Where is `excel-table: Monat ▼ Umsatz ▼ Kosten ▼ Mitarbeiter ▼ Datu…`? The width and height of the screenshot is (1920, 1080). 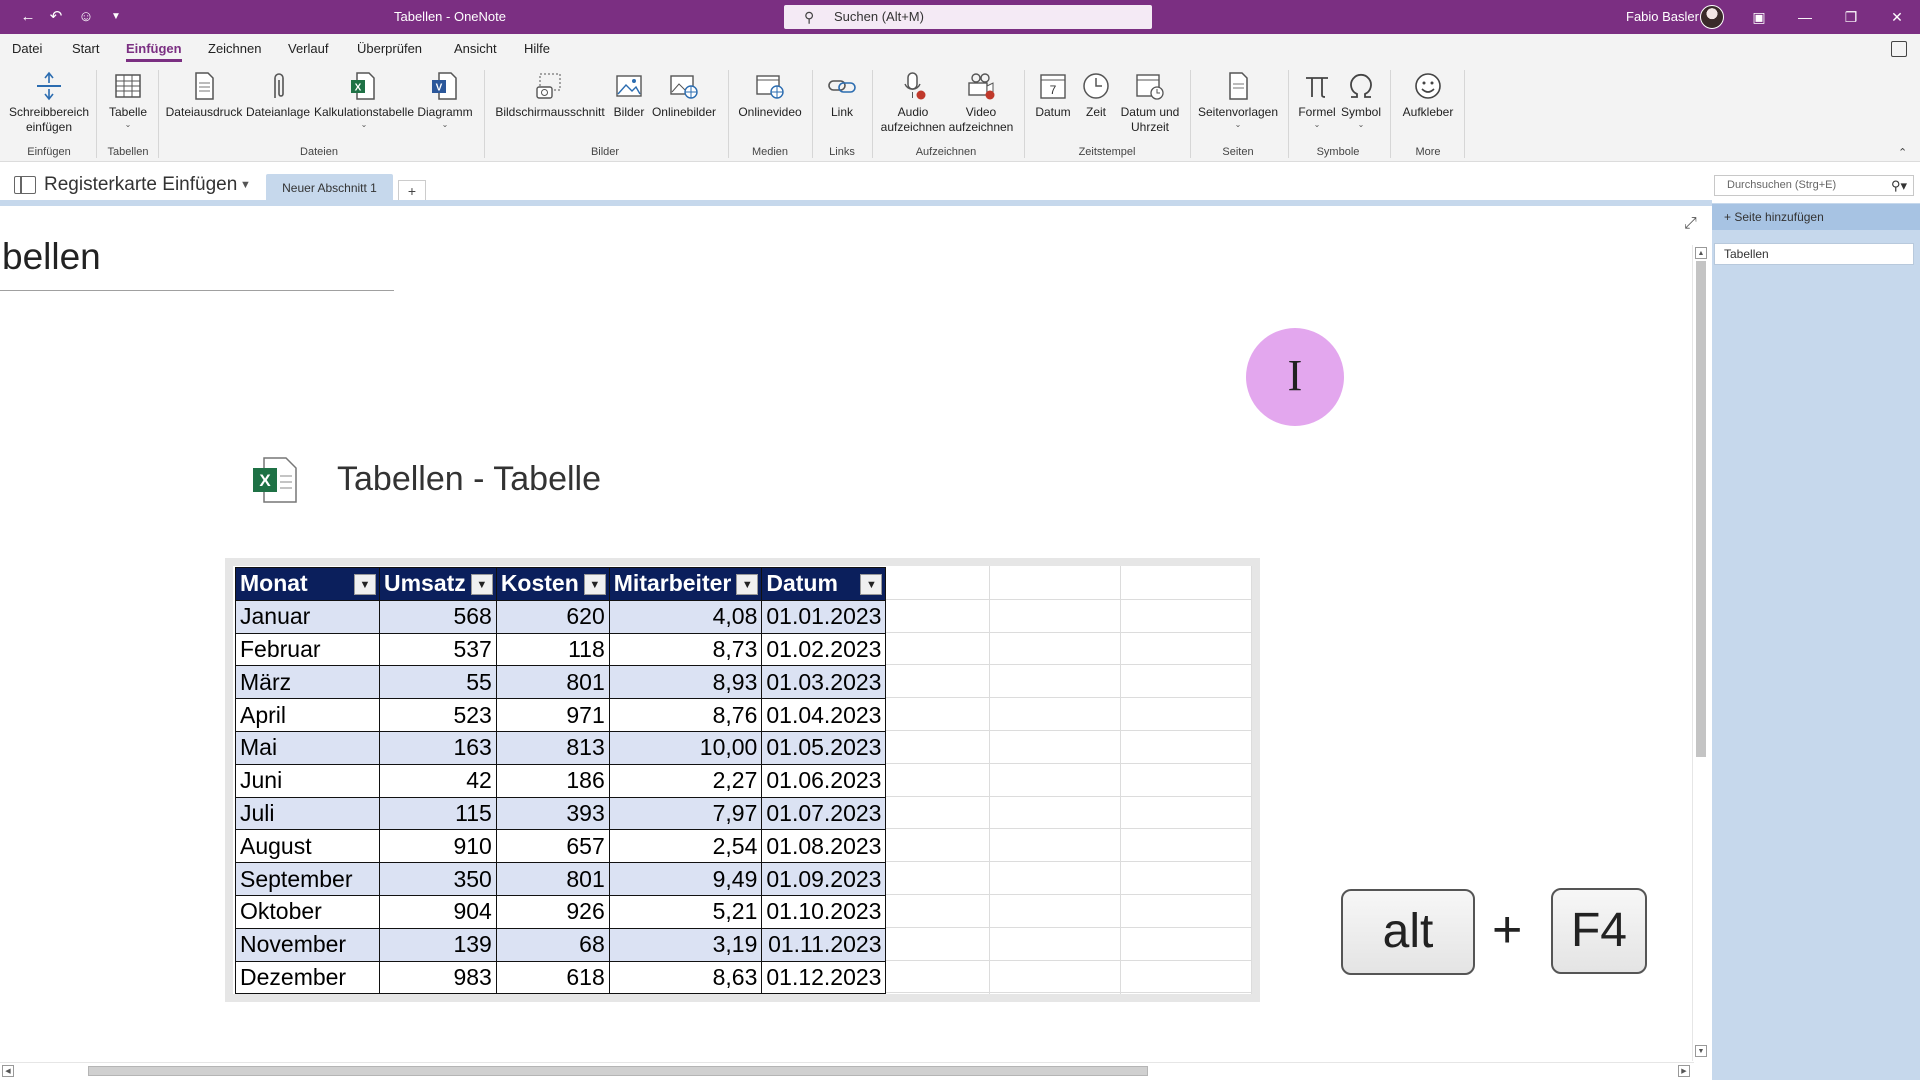
excel-table: Monat ▼ Umsatz ▼ Kosten ▼ Mitarbeiter ▼ Datu… is located at coordinates (561, 781).